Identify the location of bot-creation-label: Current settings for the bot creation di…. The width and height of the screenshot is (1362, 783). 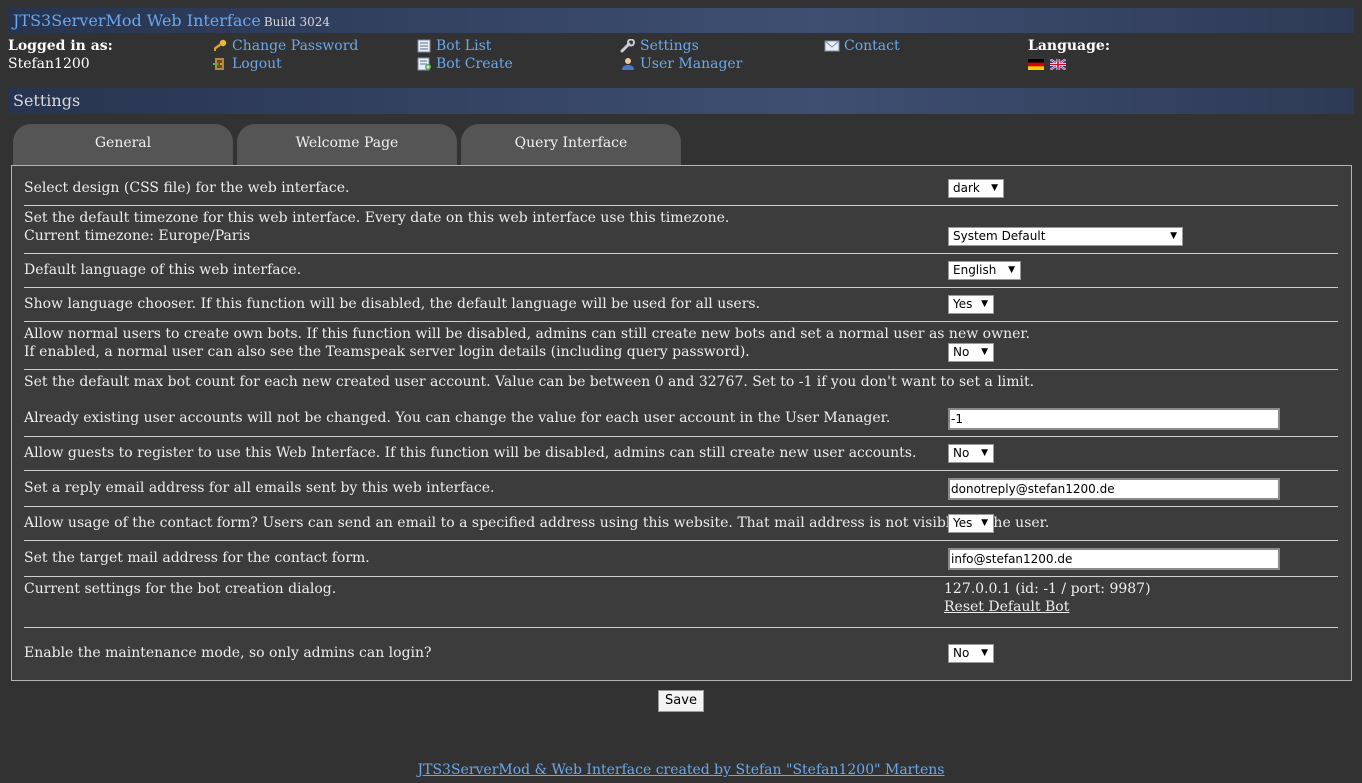
(180, 589).